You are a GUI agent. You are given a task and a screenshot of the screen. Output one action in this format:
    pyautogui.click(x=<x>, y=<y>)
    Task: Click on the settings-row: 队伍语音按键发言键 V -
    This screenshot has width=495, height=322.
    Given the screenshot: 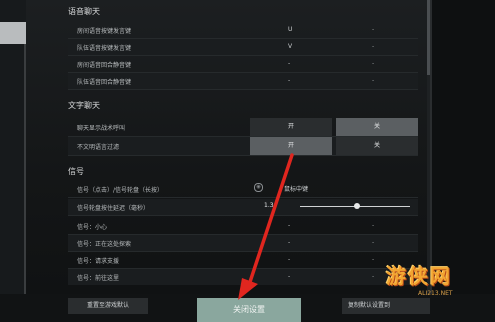 What is the action you would take?
    pyautogui.click(x=243, y=47)
    